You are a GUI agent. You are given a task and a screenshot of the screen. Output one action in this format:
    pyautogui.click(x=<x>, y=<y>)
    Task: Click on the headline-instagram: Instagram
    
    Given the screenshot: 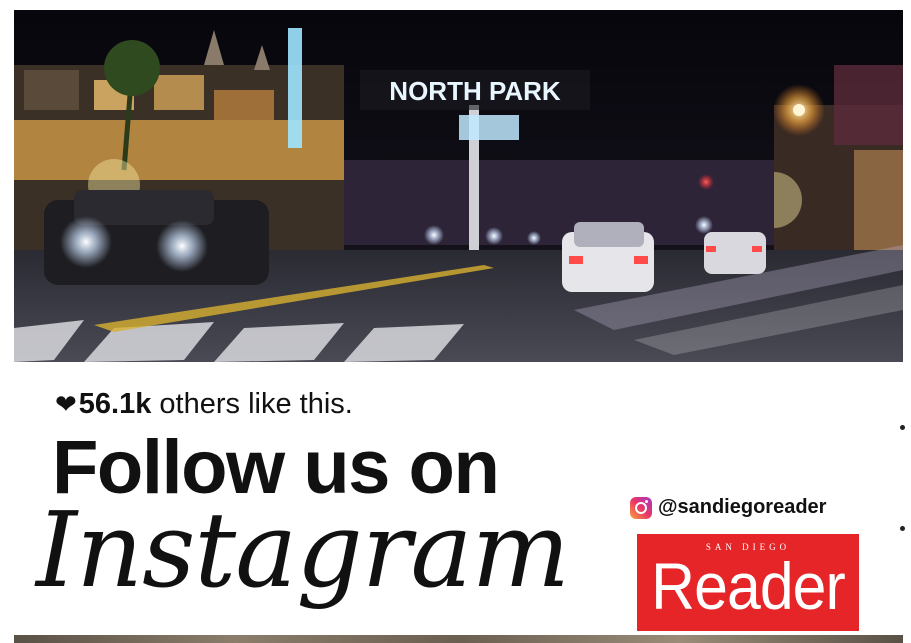 What is the action you would take?
    pyautogui.click(x=303, y=550)
    